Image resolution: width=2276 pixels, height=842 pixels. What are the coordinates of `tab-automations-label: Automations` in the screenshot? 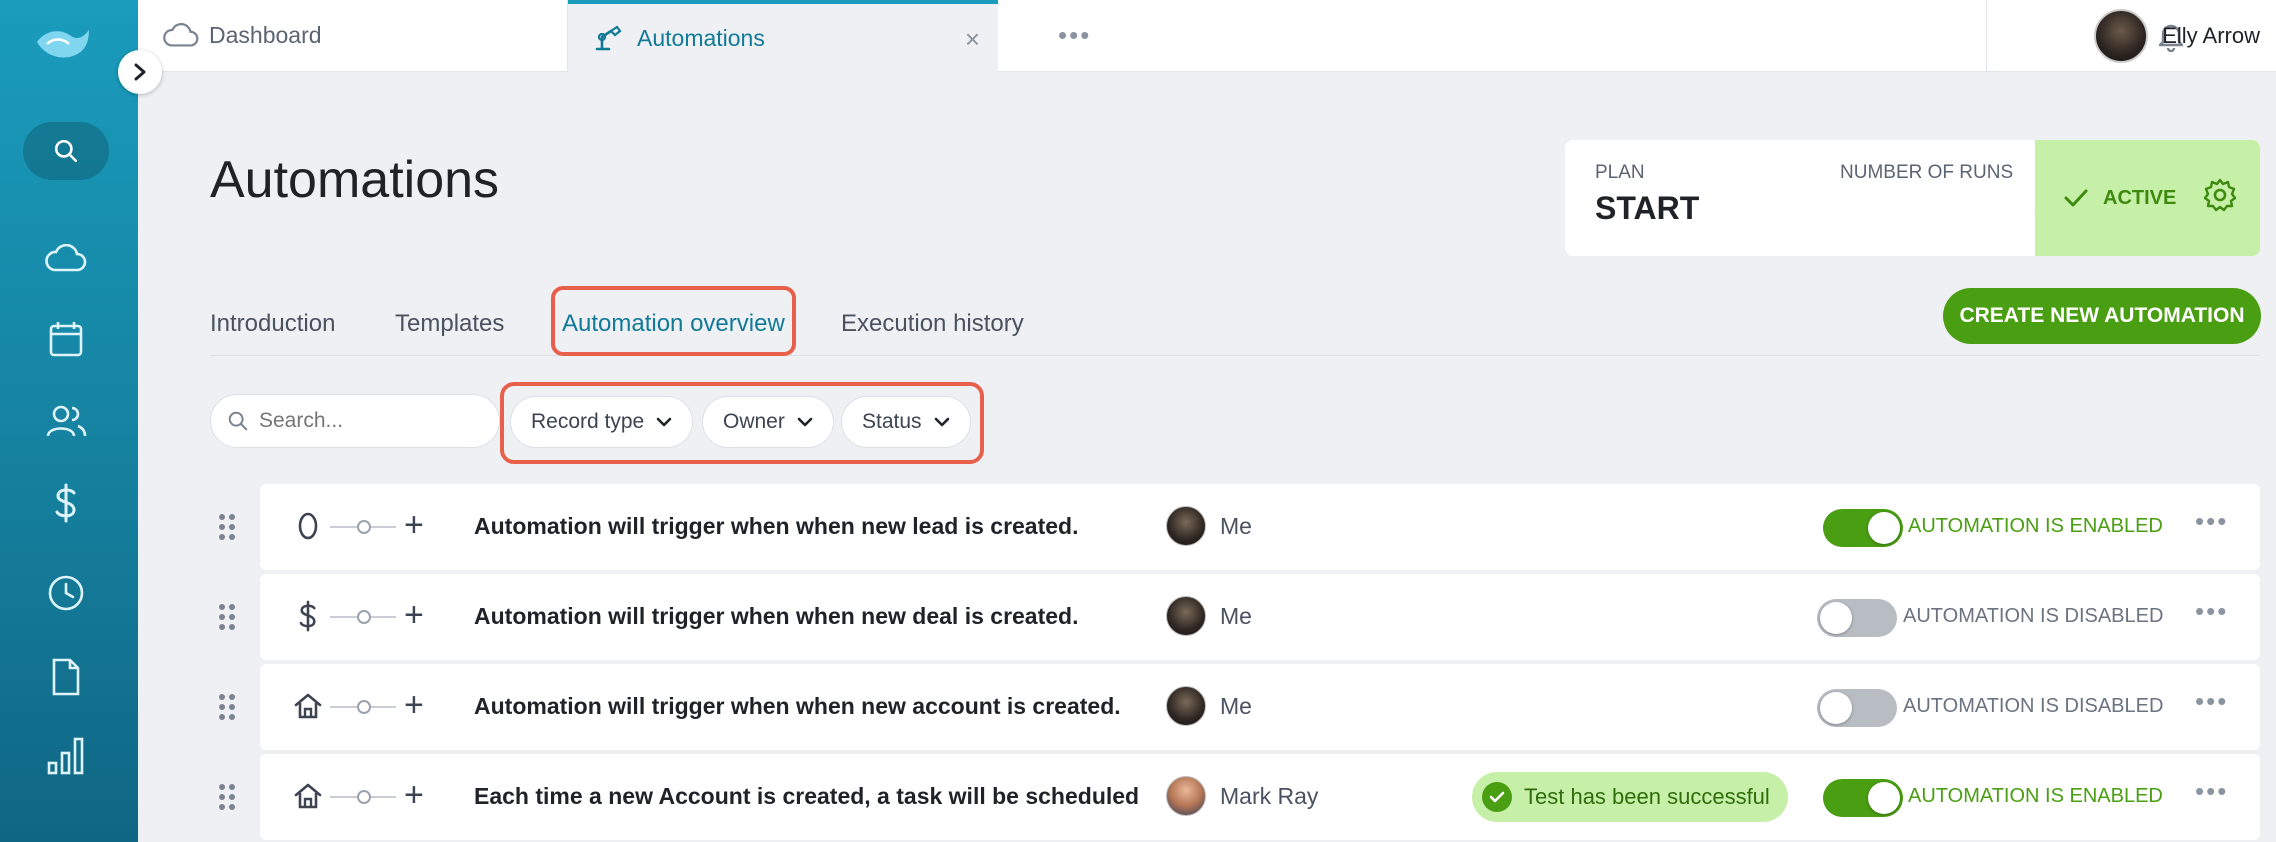 It's located at (701, 37).